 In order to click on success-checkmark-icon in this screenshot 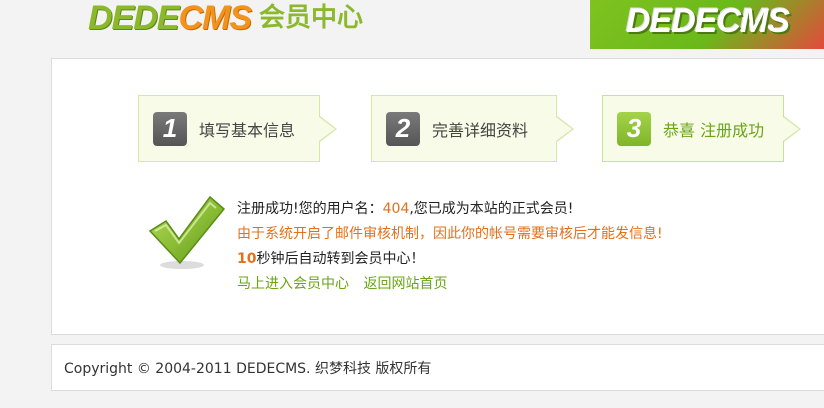, I will do `click(187, 232)`.